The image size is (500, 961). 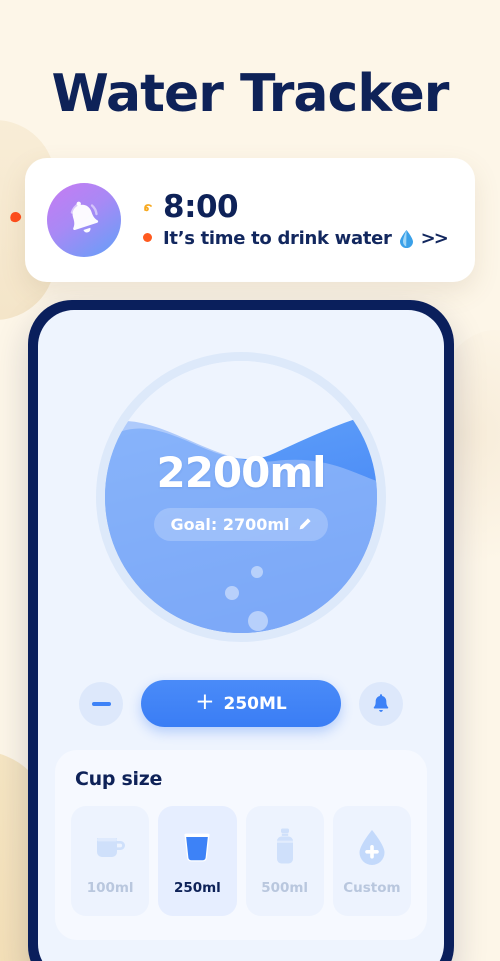 What do you see at coordinates (197, 888) in the screenshot?
I see `cup-option-label: 250ml` at bounding box center [197, 888].